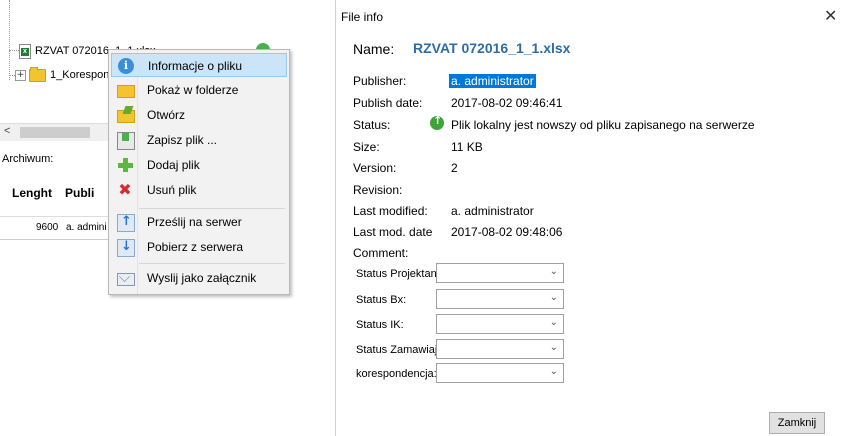 This screenshot has height=436, width=850. What do you see at coordinates (492, 81) in the screenshot?
I see `publisher-value: a. administrator` at bounding box center [492, 81].